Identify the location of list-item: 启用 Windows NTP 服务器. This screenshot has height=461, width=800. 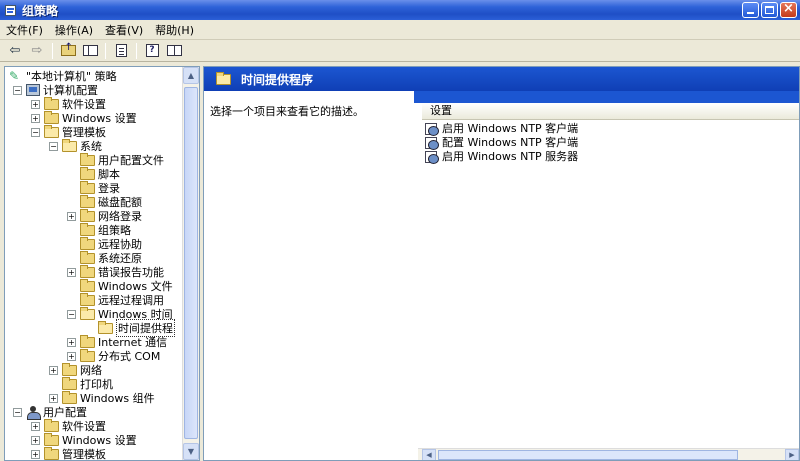
(501, 156).